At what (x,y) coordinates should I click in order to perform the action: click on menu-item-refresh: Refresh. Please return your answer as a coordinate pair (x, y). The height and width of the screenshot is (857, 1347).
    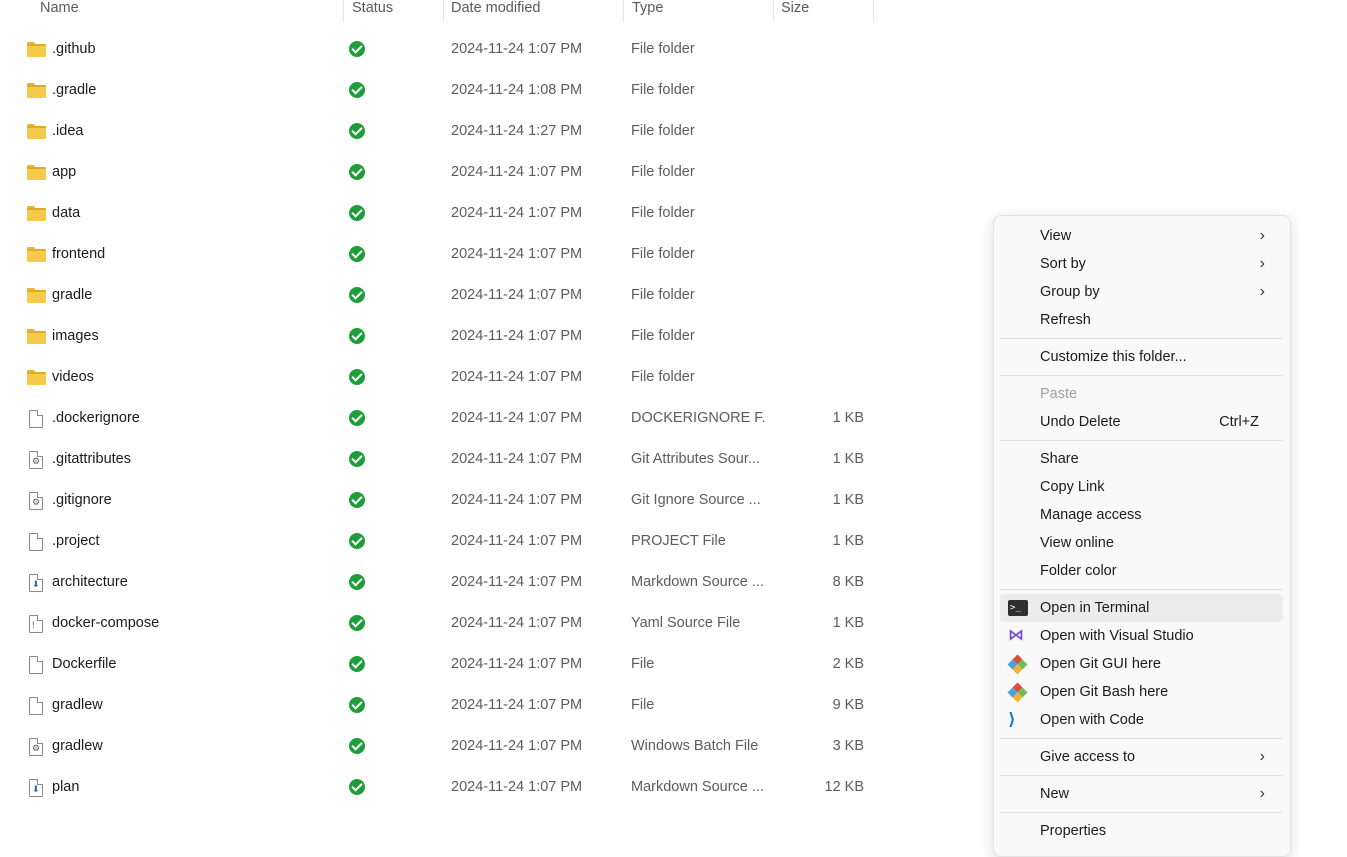
    Looking at the image, I should click on (1141, 320).